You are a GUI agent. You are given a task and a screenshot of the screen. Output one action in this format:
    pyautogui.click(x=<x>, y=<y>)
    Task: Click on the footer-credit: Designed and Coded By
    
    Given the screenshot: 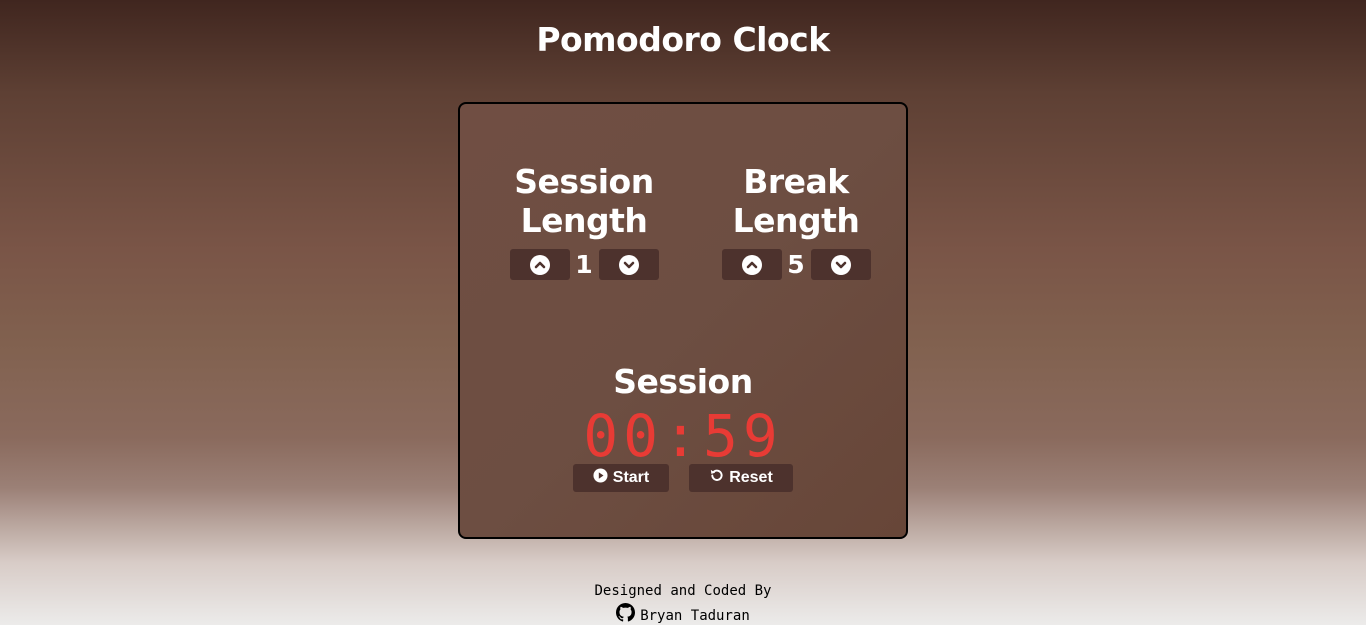 What is the action you would take?
    pyautogui.click(x=683, y=591)
    